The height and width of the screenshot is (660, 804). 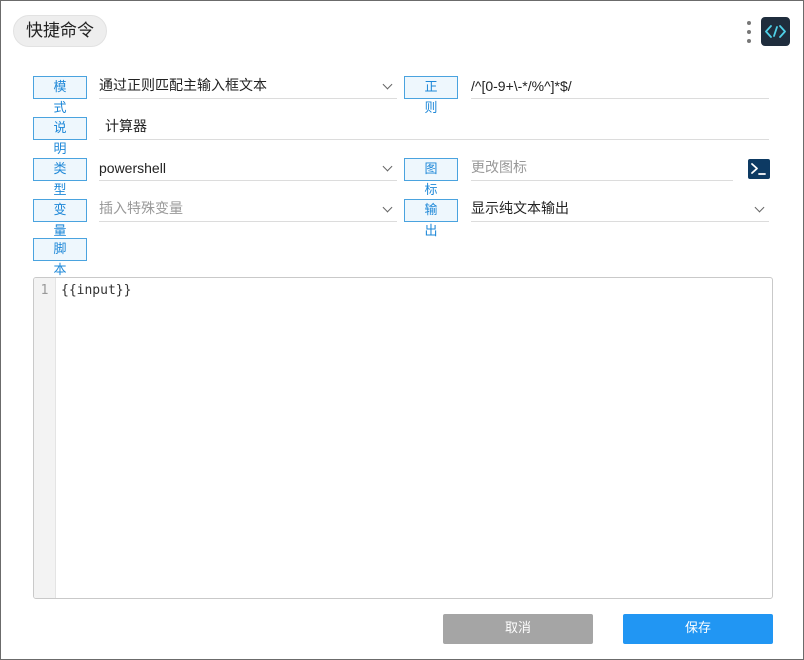 I want to click on powershell-terminal-icon, so click(x=759, y=169).